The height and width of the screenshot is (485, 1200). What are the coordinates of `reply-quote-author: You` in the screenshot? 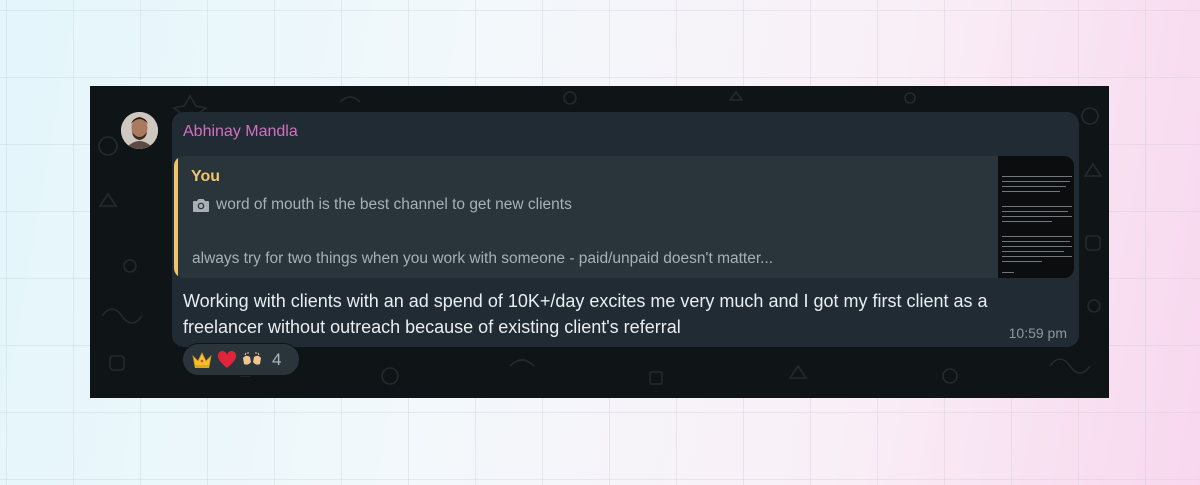 It's located at (206, 176).